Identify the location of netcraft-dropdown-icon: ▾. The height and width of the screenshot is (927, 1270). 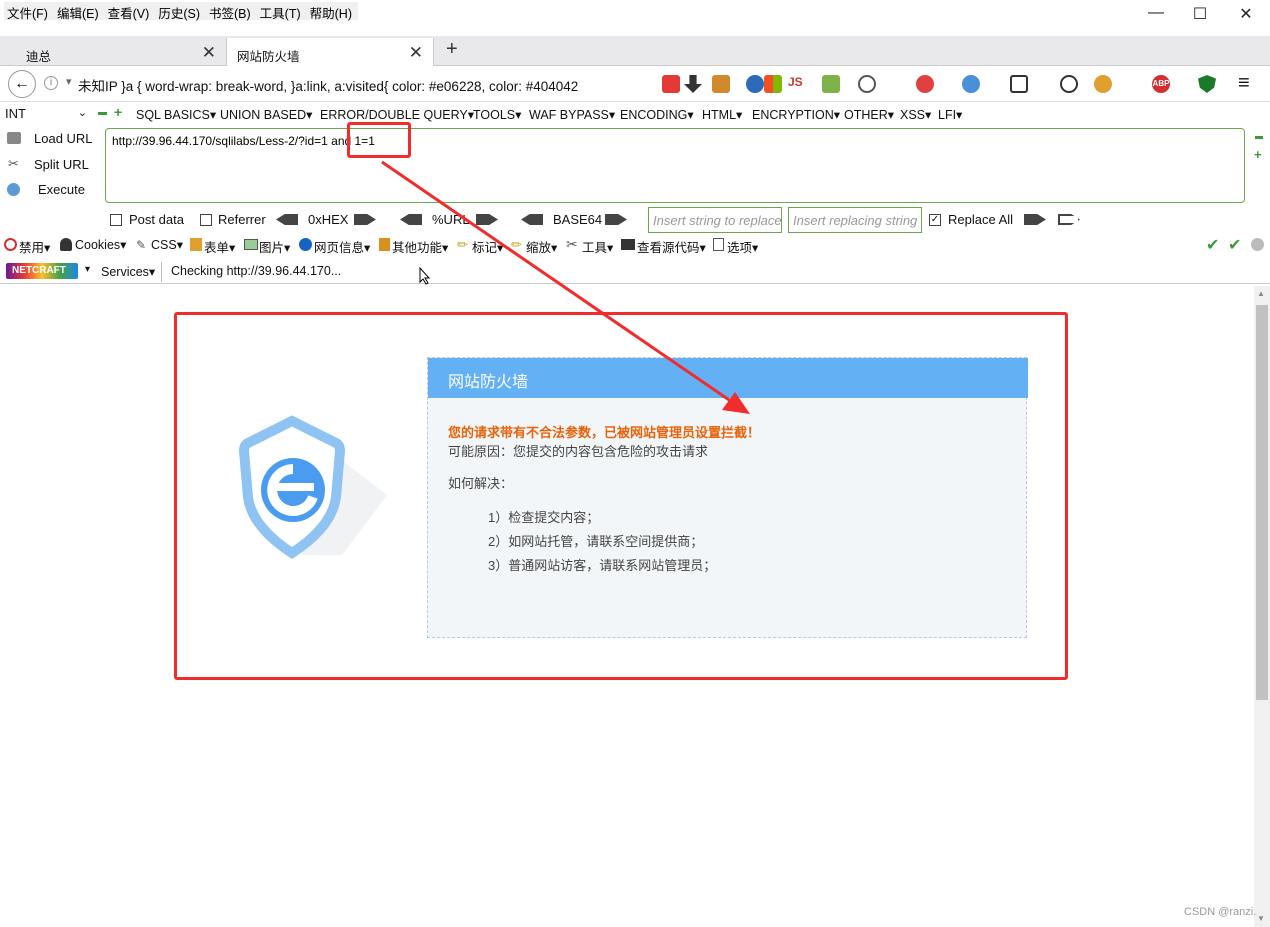
(87, 269).